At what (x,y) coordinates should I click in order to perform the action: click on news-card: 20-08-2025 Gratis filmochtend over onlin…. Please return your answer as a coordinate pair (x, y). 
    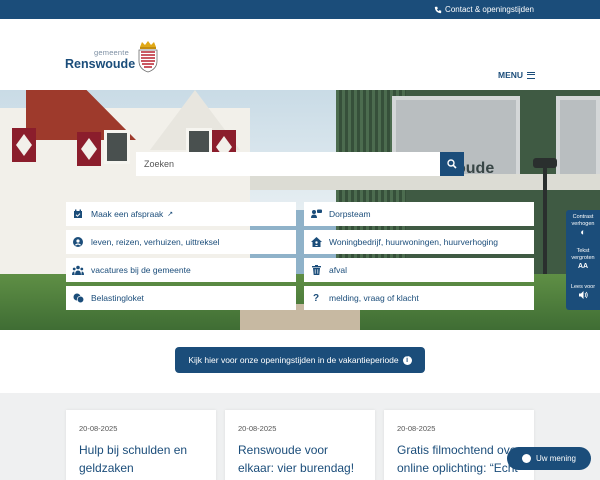
    Looking at the image, I should click on (459, 445).